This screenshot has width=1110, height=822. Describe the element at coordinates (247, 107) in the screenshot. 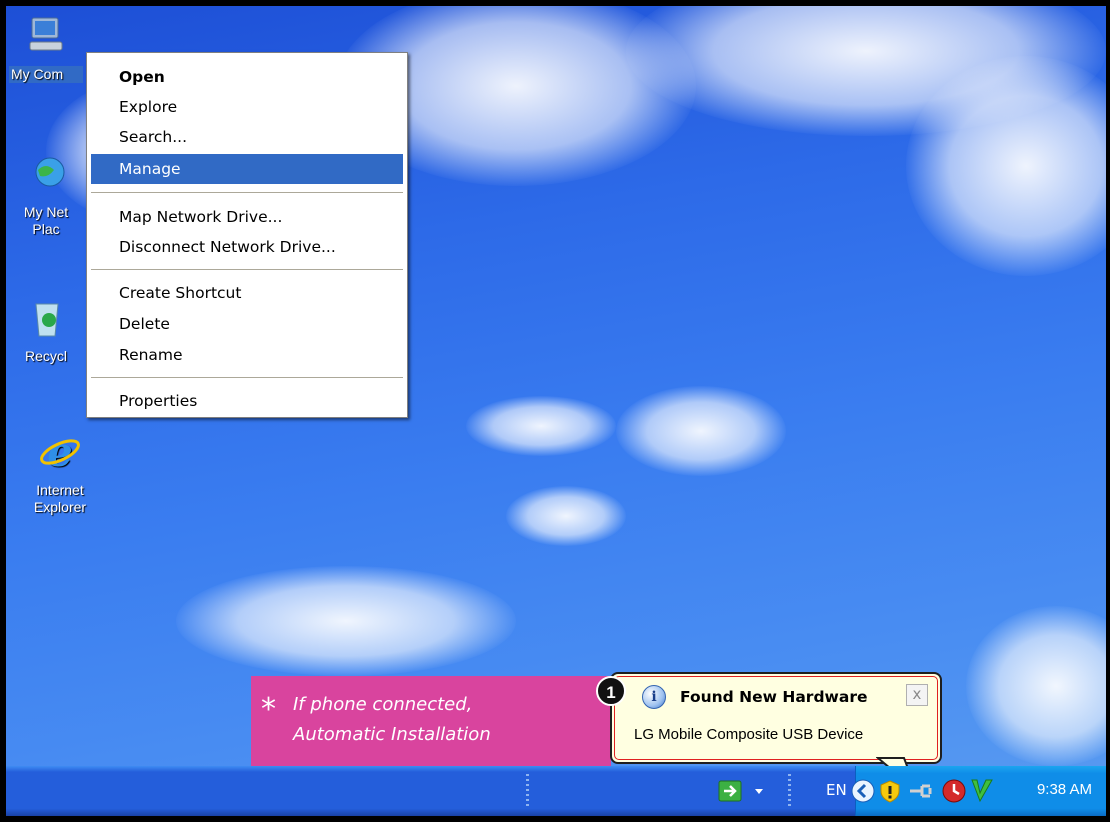

I see `menu-item-explore: Explore` at that location.